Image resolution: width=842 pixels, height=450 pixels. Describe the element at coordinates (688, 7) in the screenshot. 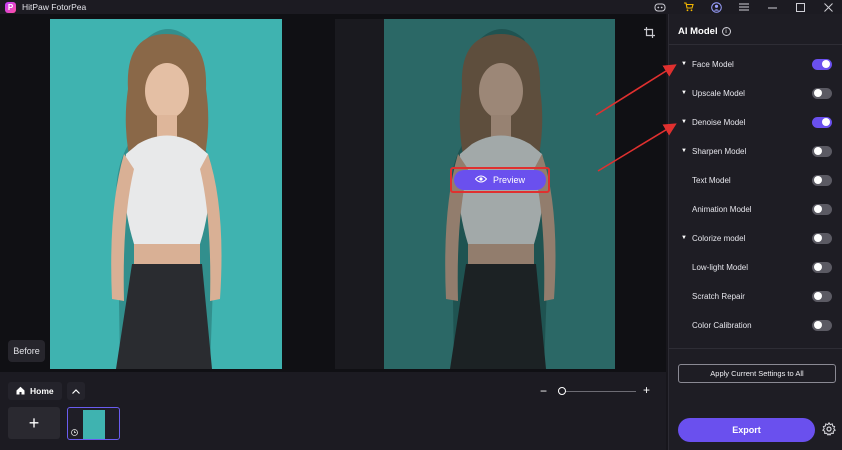

I see `cart-icon` at that location.